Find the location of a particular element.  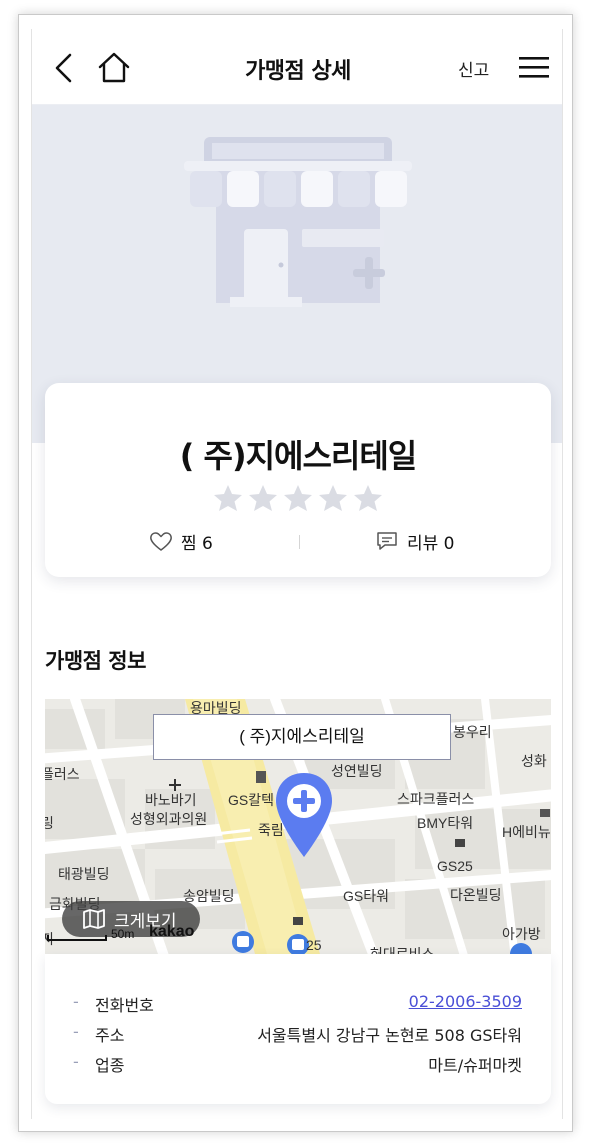

comment-icon is located at coordinates (387, 541).